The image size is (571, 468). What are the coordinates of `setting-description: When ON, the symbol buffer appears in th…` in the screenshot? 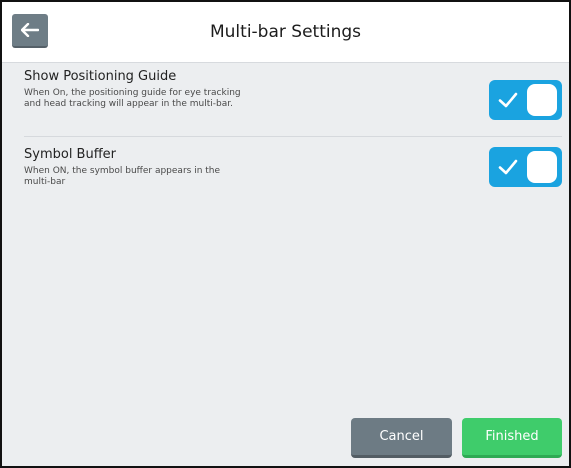 It's located at (122, 176).